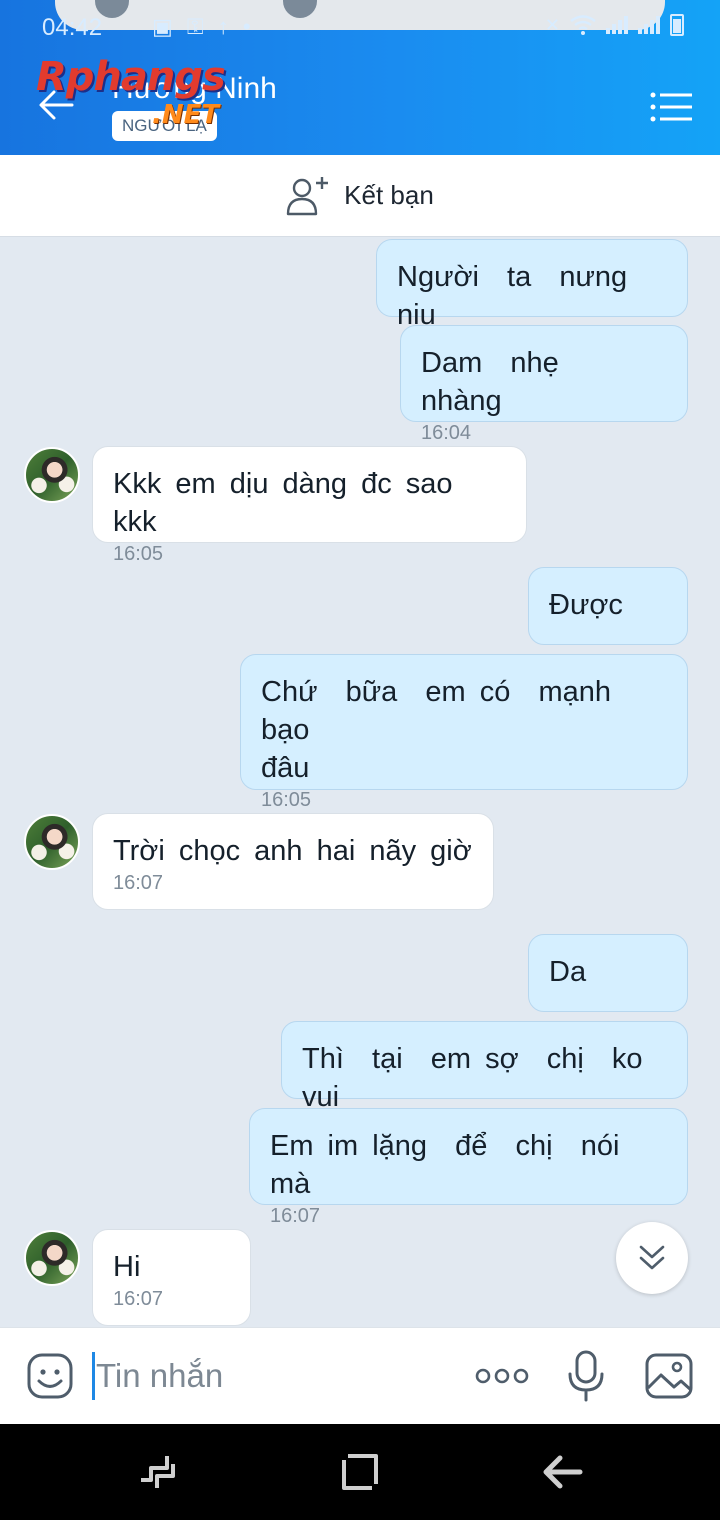 The height and width of the screenshot is (1520, 720). What do you see at coordinates (389, 195) in the screenshot?
I see `add-friend-label: Kết bạn` at bounding box center [389, 195].